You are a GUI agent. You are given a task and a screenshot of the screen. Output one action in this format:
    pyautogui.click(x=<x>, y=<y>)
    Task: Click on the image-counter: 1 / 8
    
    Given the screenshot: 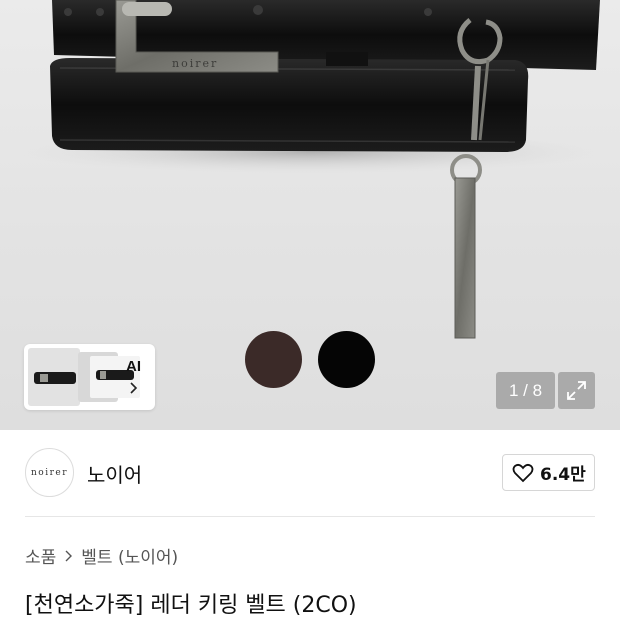 What is the action you would take?
    pyautogui.click(x=525, y=390)
    